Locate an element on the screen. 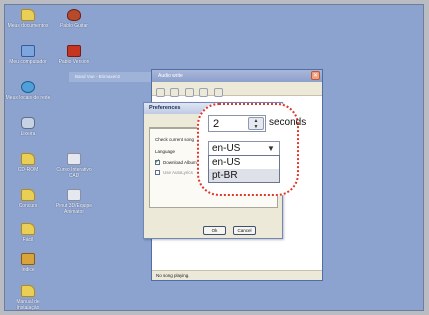  interval-spinbox: 2 ▲ ▼ is located at coordinates (237, 123).